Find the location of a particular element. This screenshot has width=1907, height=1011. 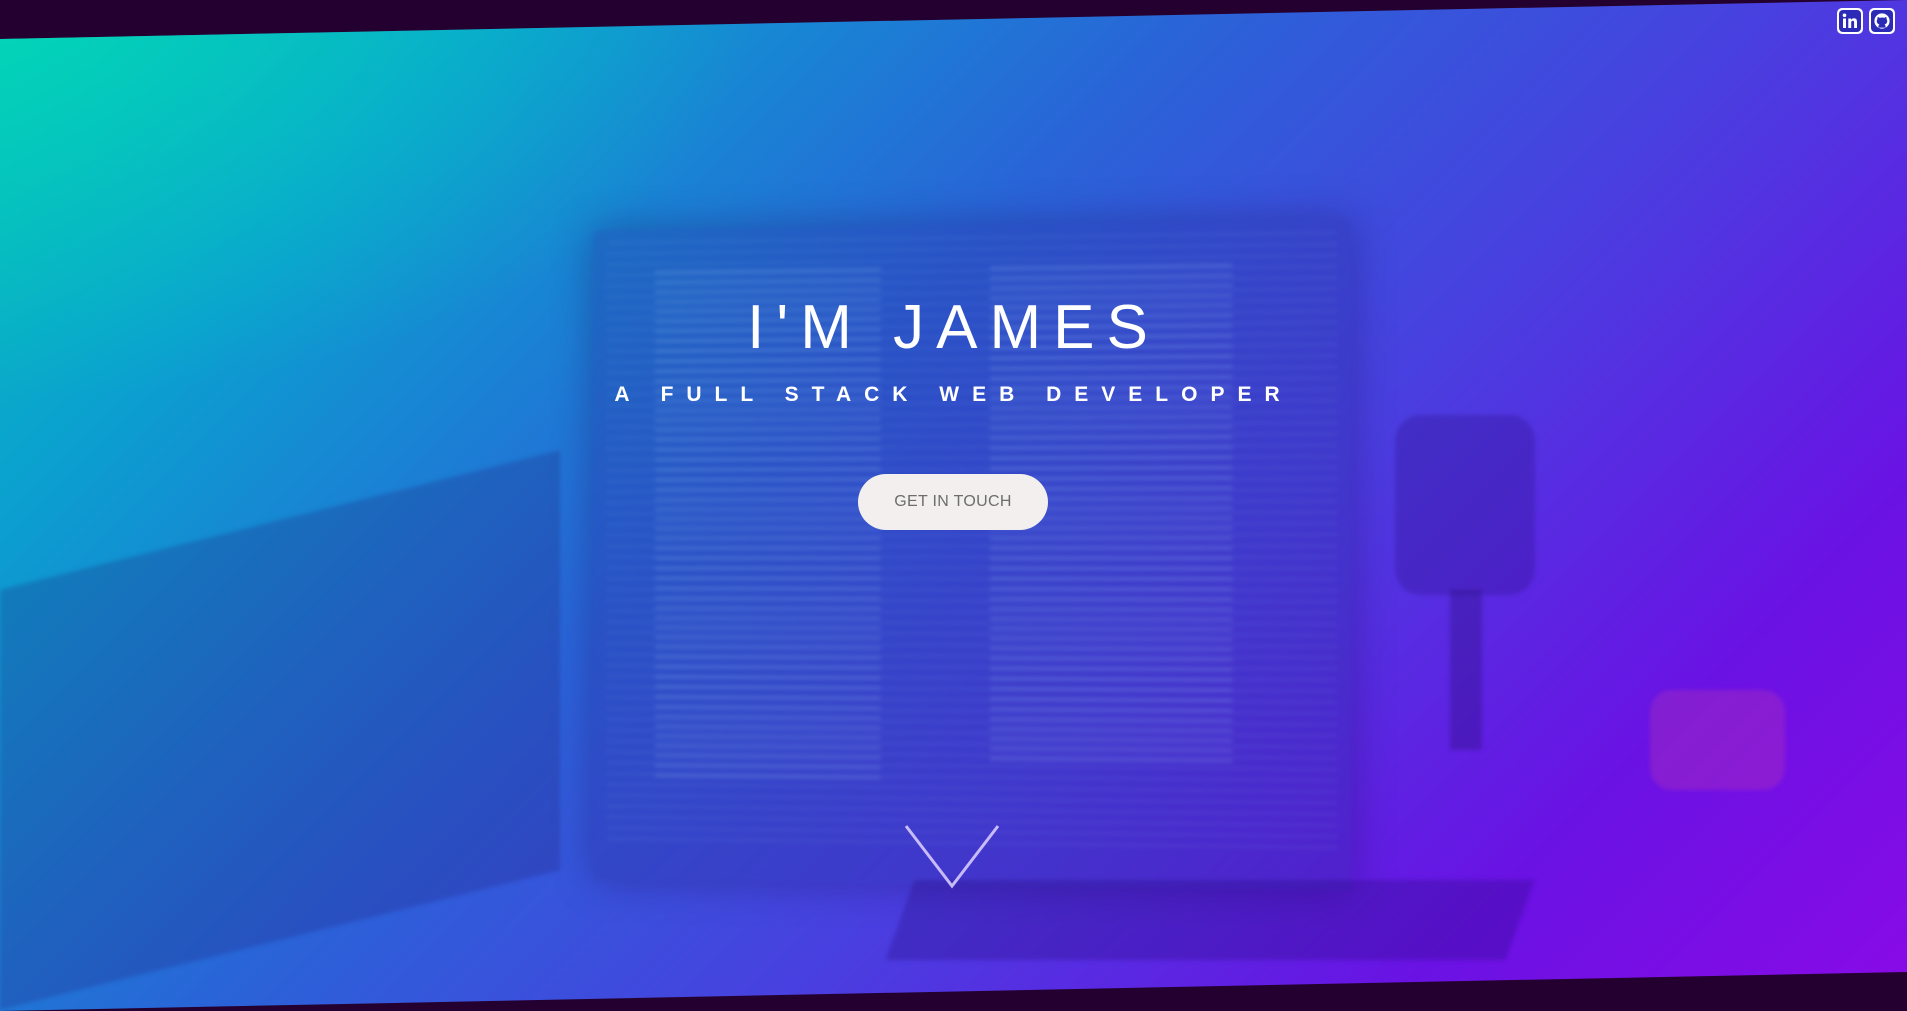

background-keyboard is located at coordinates (1210, 920).